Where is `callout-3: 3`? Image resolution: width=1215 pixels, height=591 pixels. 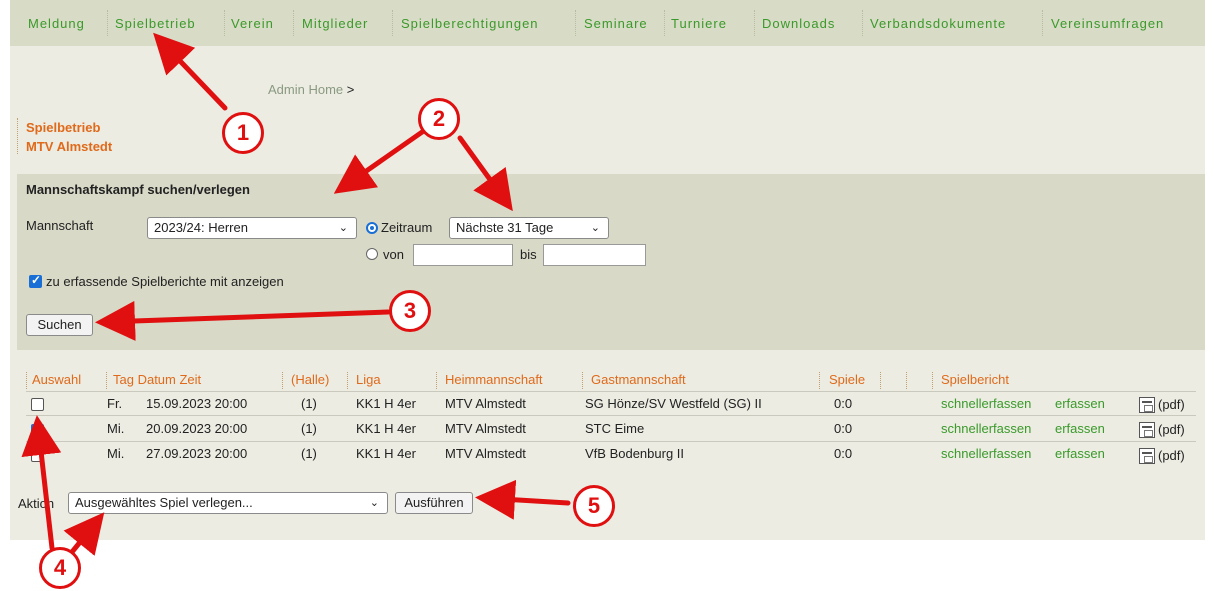
callout-3: 3 is located at coordinates (410, 311).